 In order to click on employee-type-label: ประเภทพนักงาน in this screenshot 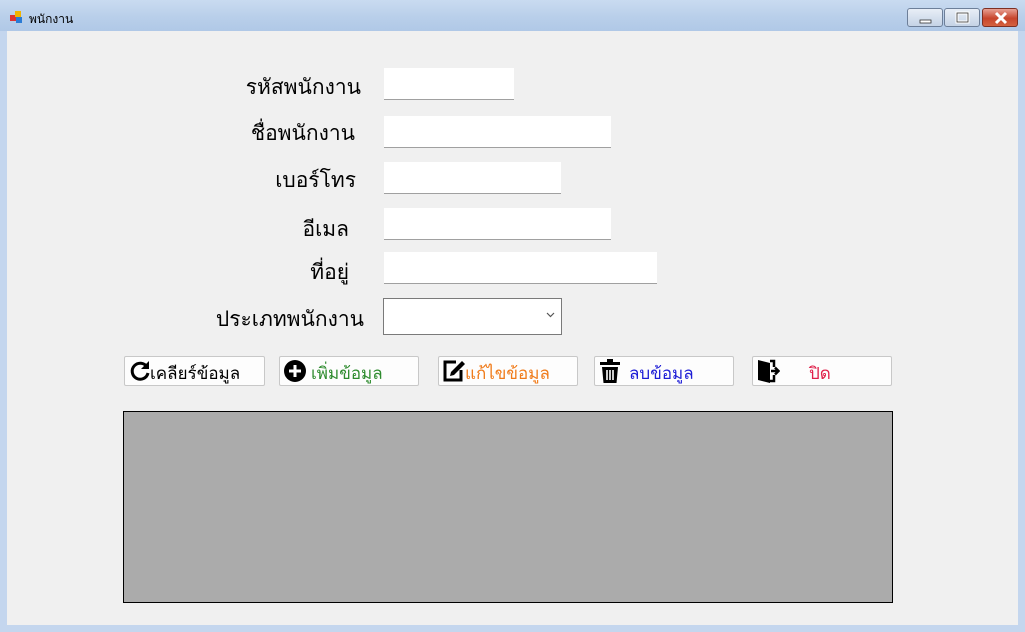, I will do `click(289, 319)`.